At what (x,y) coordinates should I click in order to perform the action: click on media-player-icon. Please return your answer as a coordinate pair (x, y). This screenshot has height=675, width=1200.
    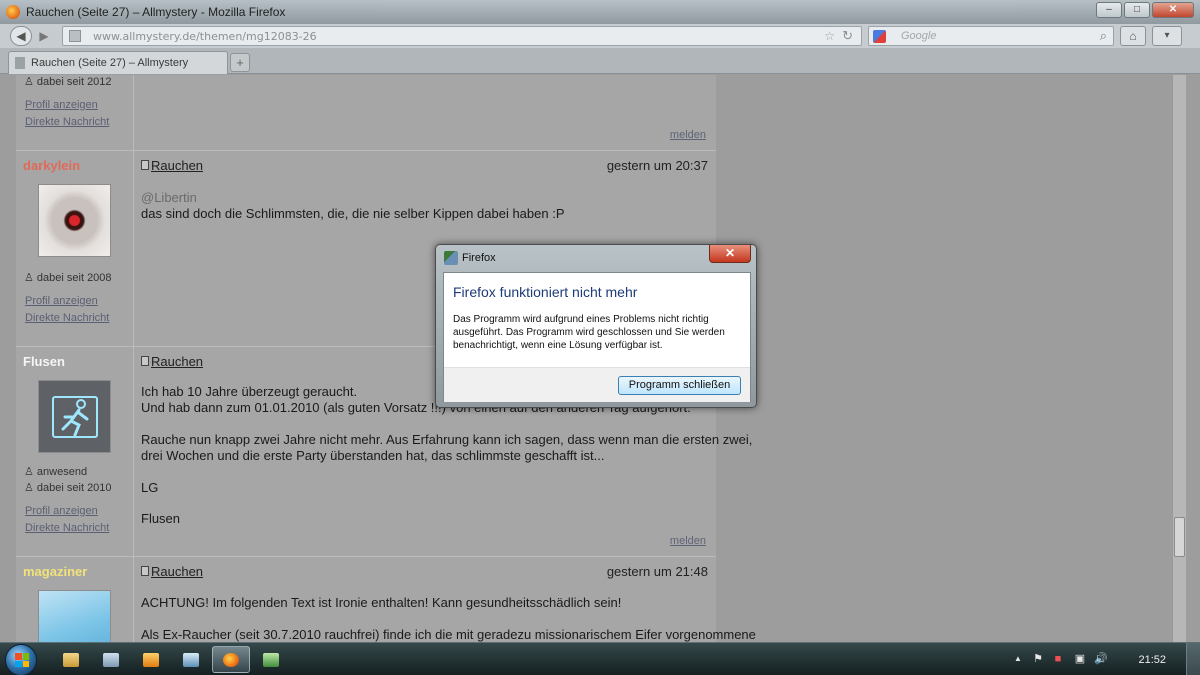
    Looking at the image, I should click on (151, 659).